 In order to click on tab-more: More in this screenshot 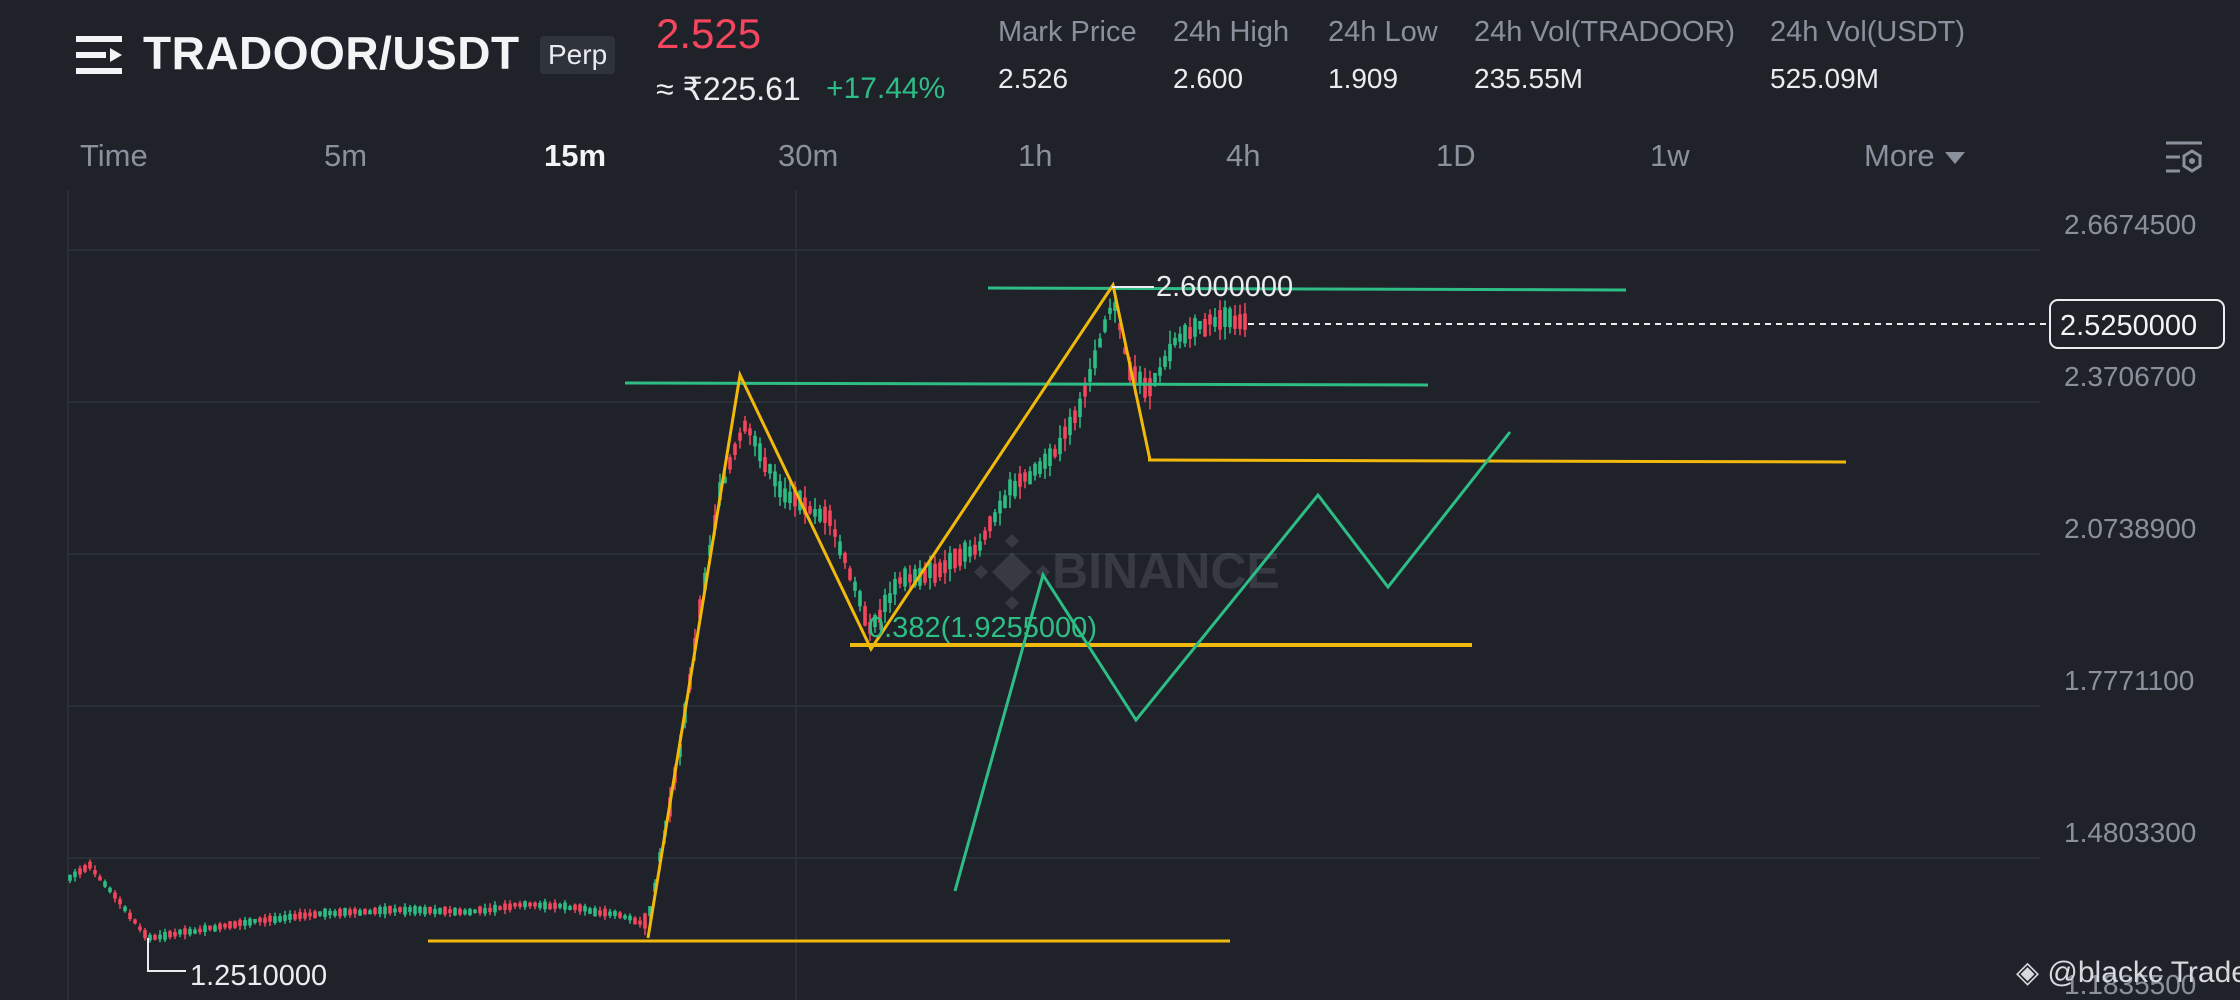, I will do `click(1914, 156)`.